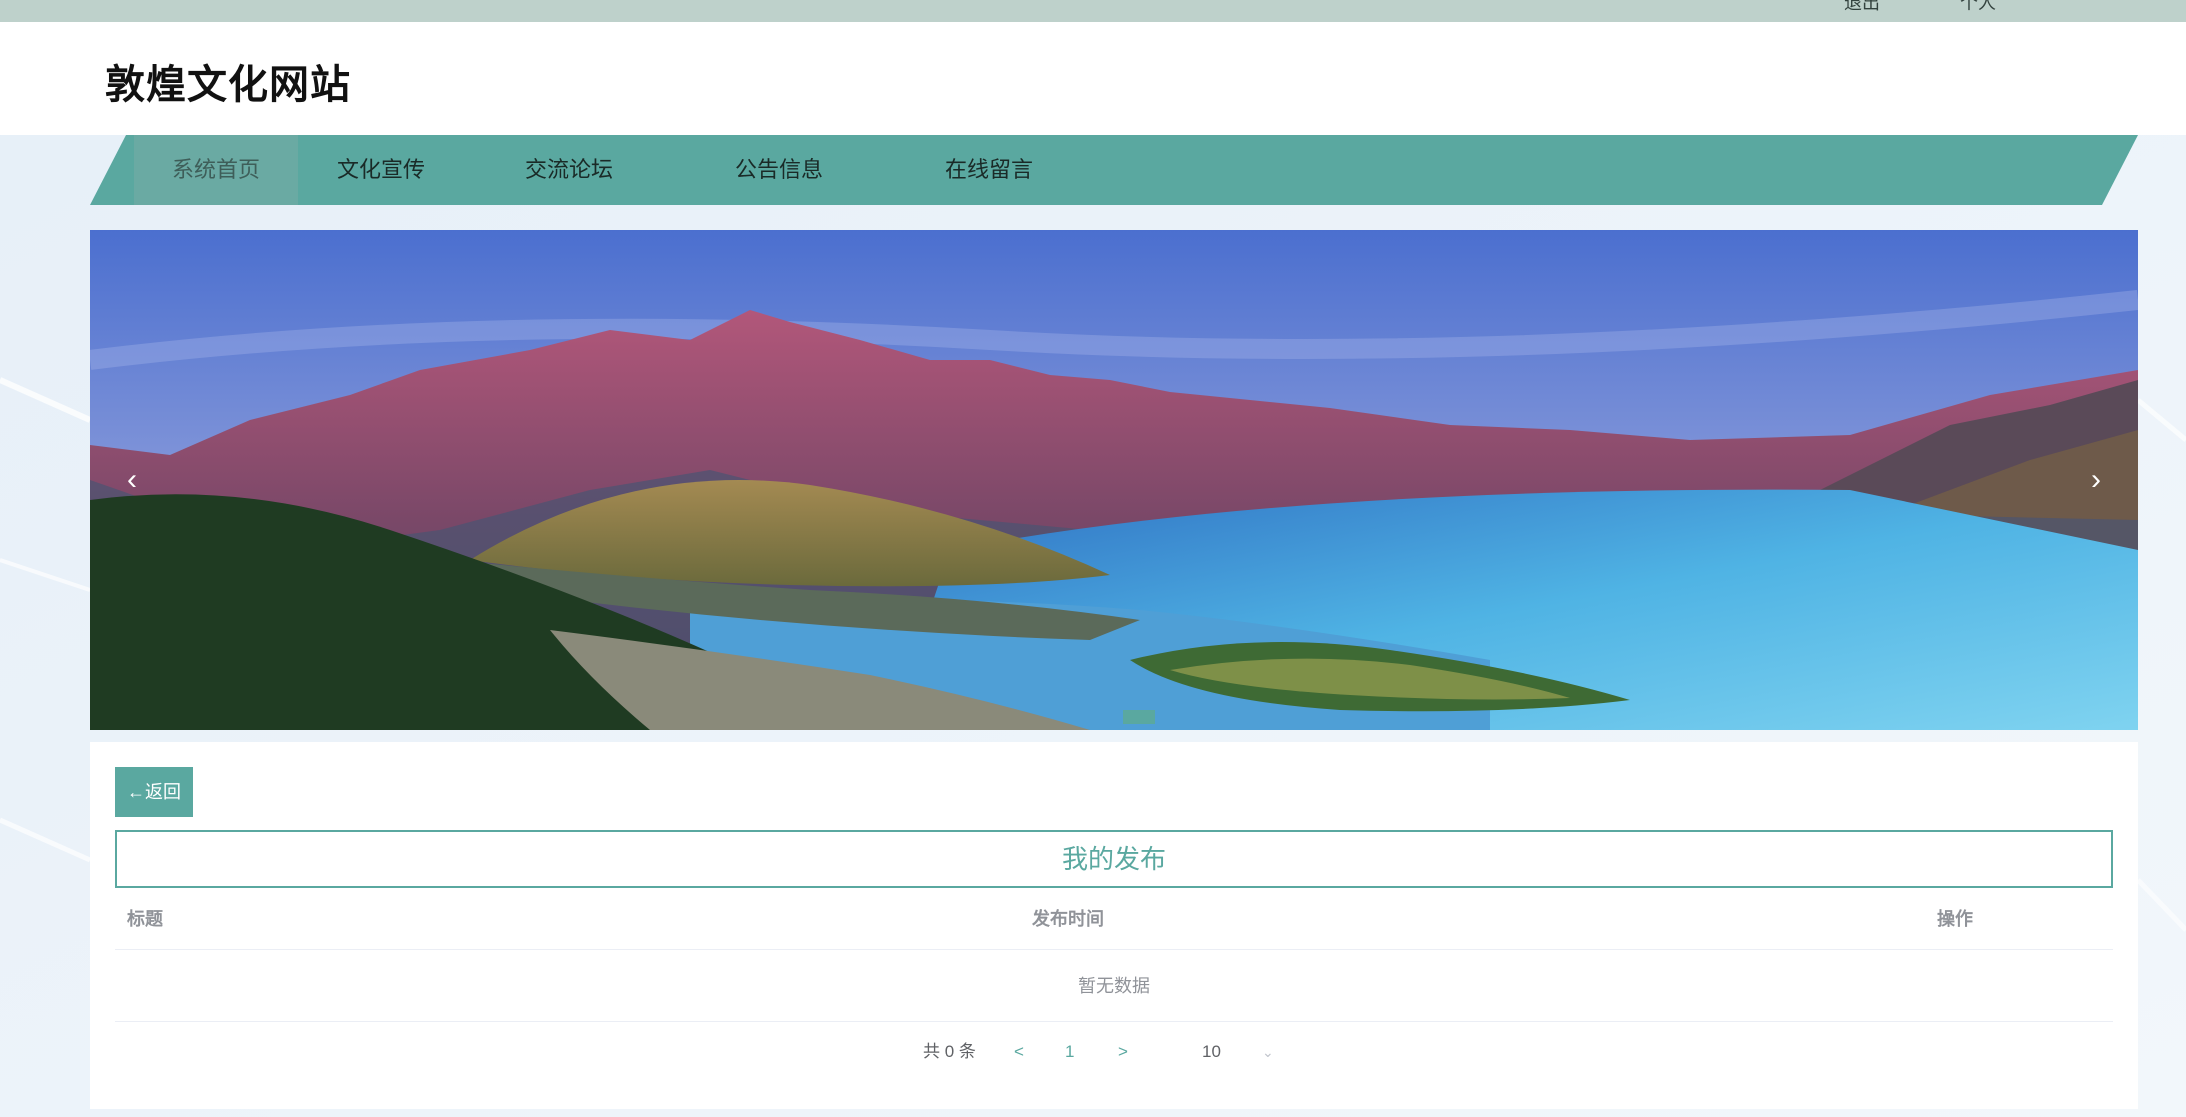 This screenshot has height=1117, width=2186. What do you see at coordinates (1068, 919) in the screenshot?
I see `column-header-publish-time: 发布时间` at bounding box center [1068, 919].